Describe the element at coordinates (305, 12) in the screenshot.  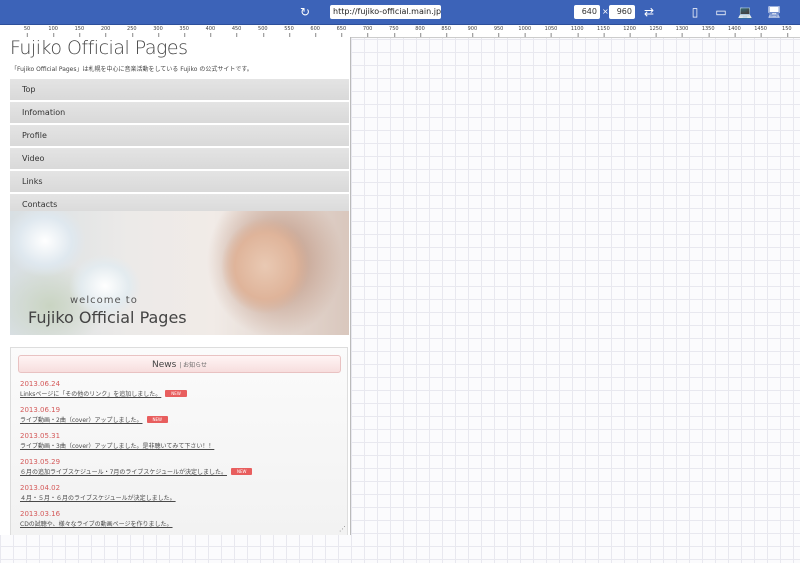
I see `refresh-icon: ↻` at that location.